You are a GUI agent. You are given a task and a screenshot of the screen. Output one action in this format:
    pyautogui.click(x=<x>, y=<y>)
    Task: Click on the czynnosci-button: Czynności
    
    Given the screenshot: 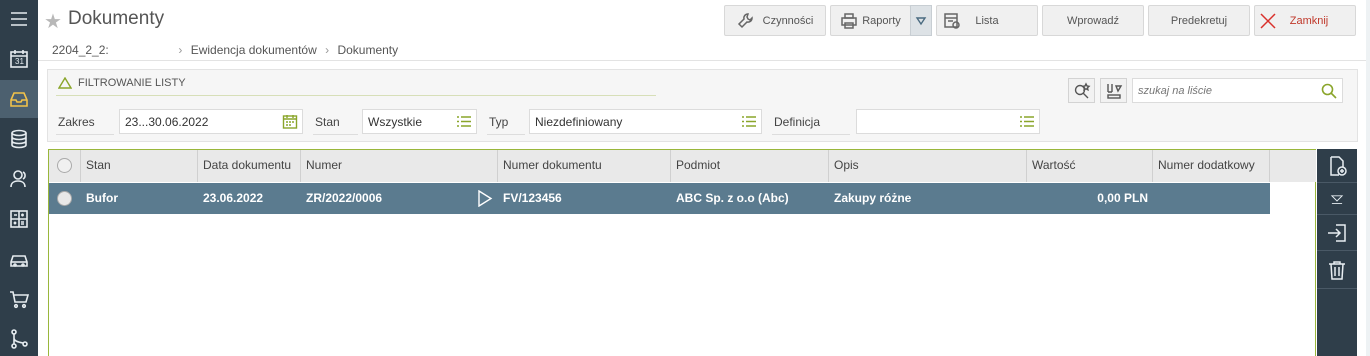 What is the action you would take?
    pyautogui.click(x=775, y=20)
    